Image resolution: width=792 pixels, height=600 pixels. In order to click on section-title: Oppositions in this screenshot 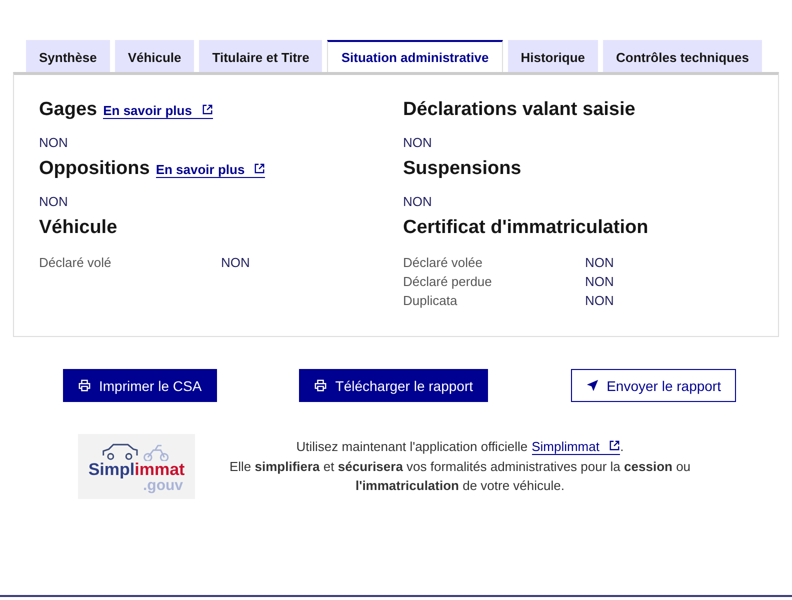, I will do `click(94, 169)`.